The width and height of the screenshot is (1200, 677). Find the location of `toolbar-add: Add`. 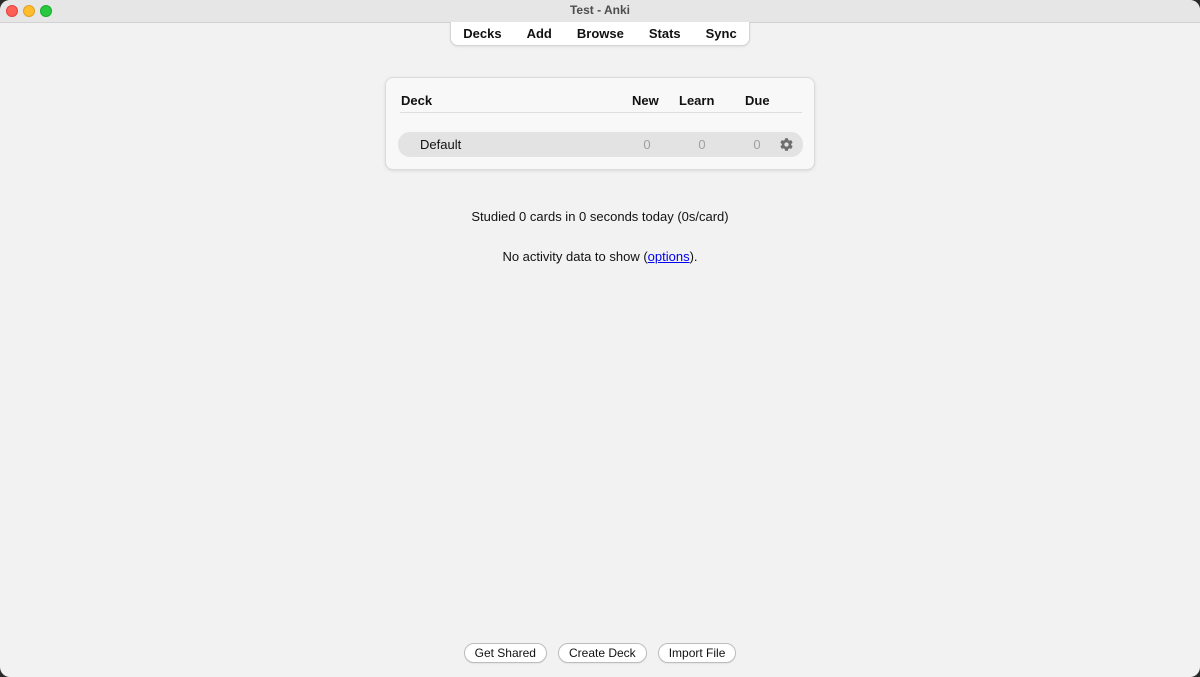

toolbar-add: Add is located at coordinates (539, 34).